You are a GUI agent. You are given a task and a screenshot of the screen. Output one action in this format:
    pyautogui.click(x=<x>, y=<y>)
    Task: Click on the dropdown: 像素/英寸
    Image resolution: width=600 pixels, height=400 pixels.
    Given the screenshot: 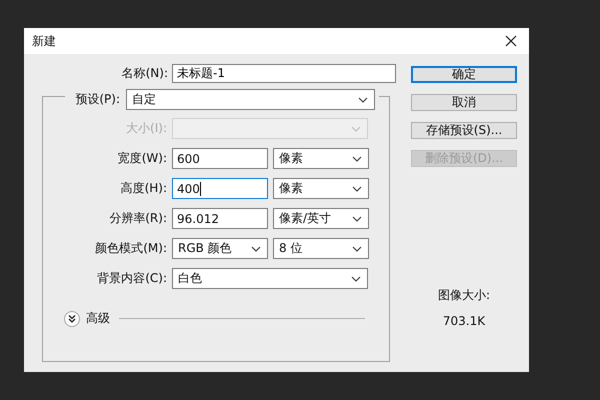 What is the action you would take?
    pyautogui.click(x=321, y=218)
    